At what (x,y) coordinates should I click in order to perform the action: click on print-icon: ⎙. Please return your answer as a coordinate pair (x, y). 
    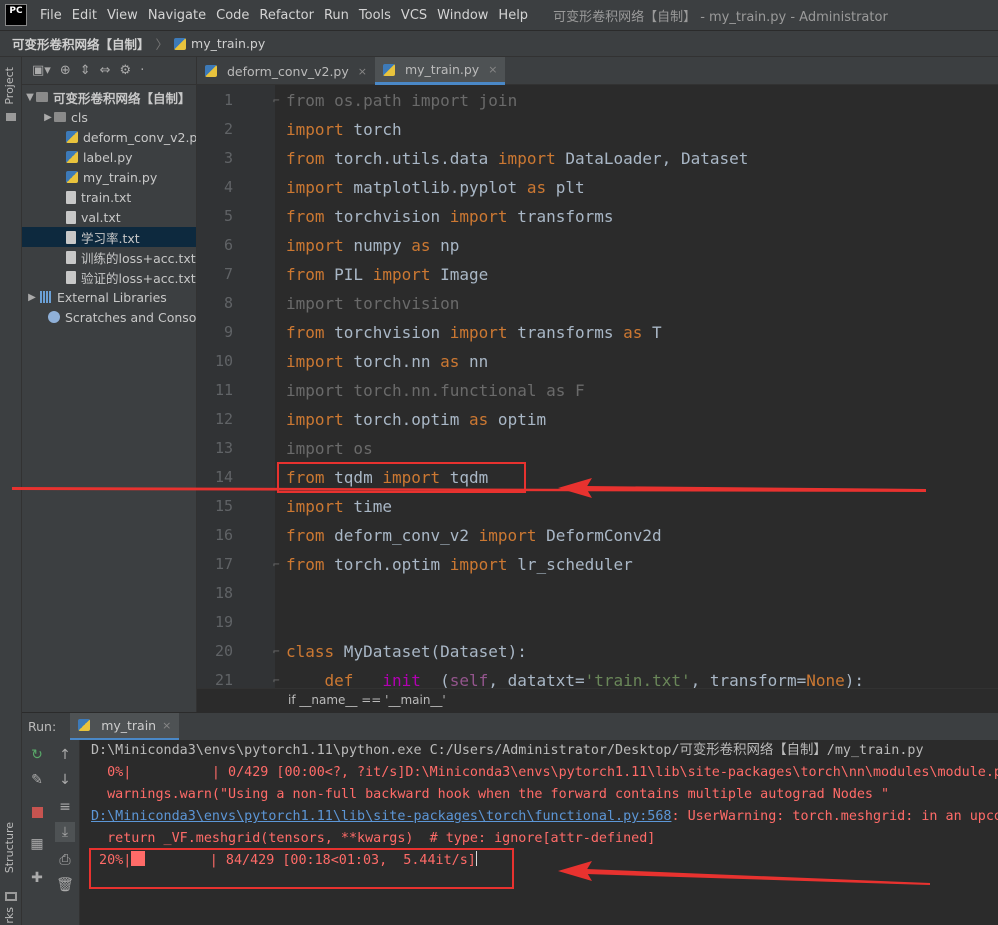
    Looking at the image, I should click on (65, 860).